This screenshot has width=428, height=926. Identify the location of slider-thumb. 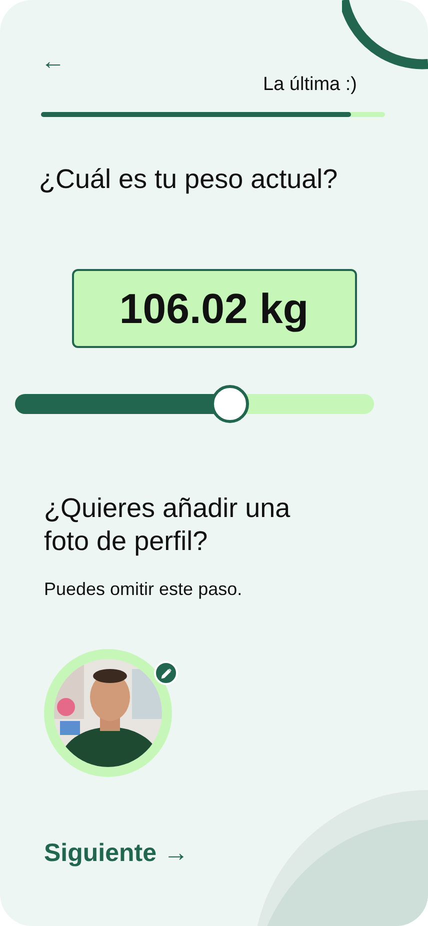
(230, 404).